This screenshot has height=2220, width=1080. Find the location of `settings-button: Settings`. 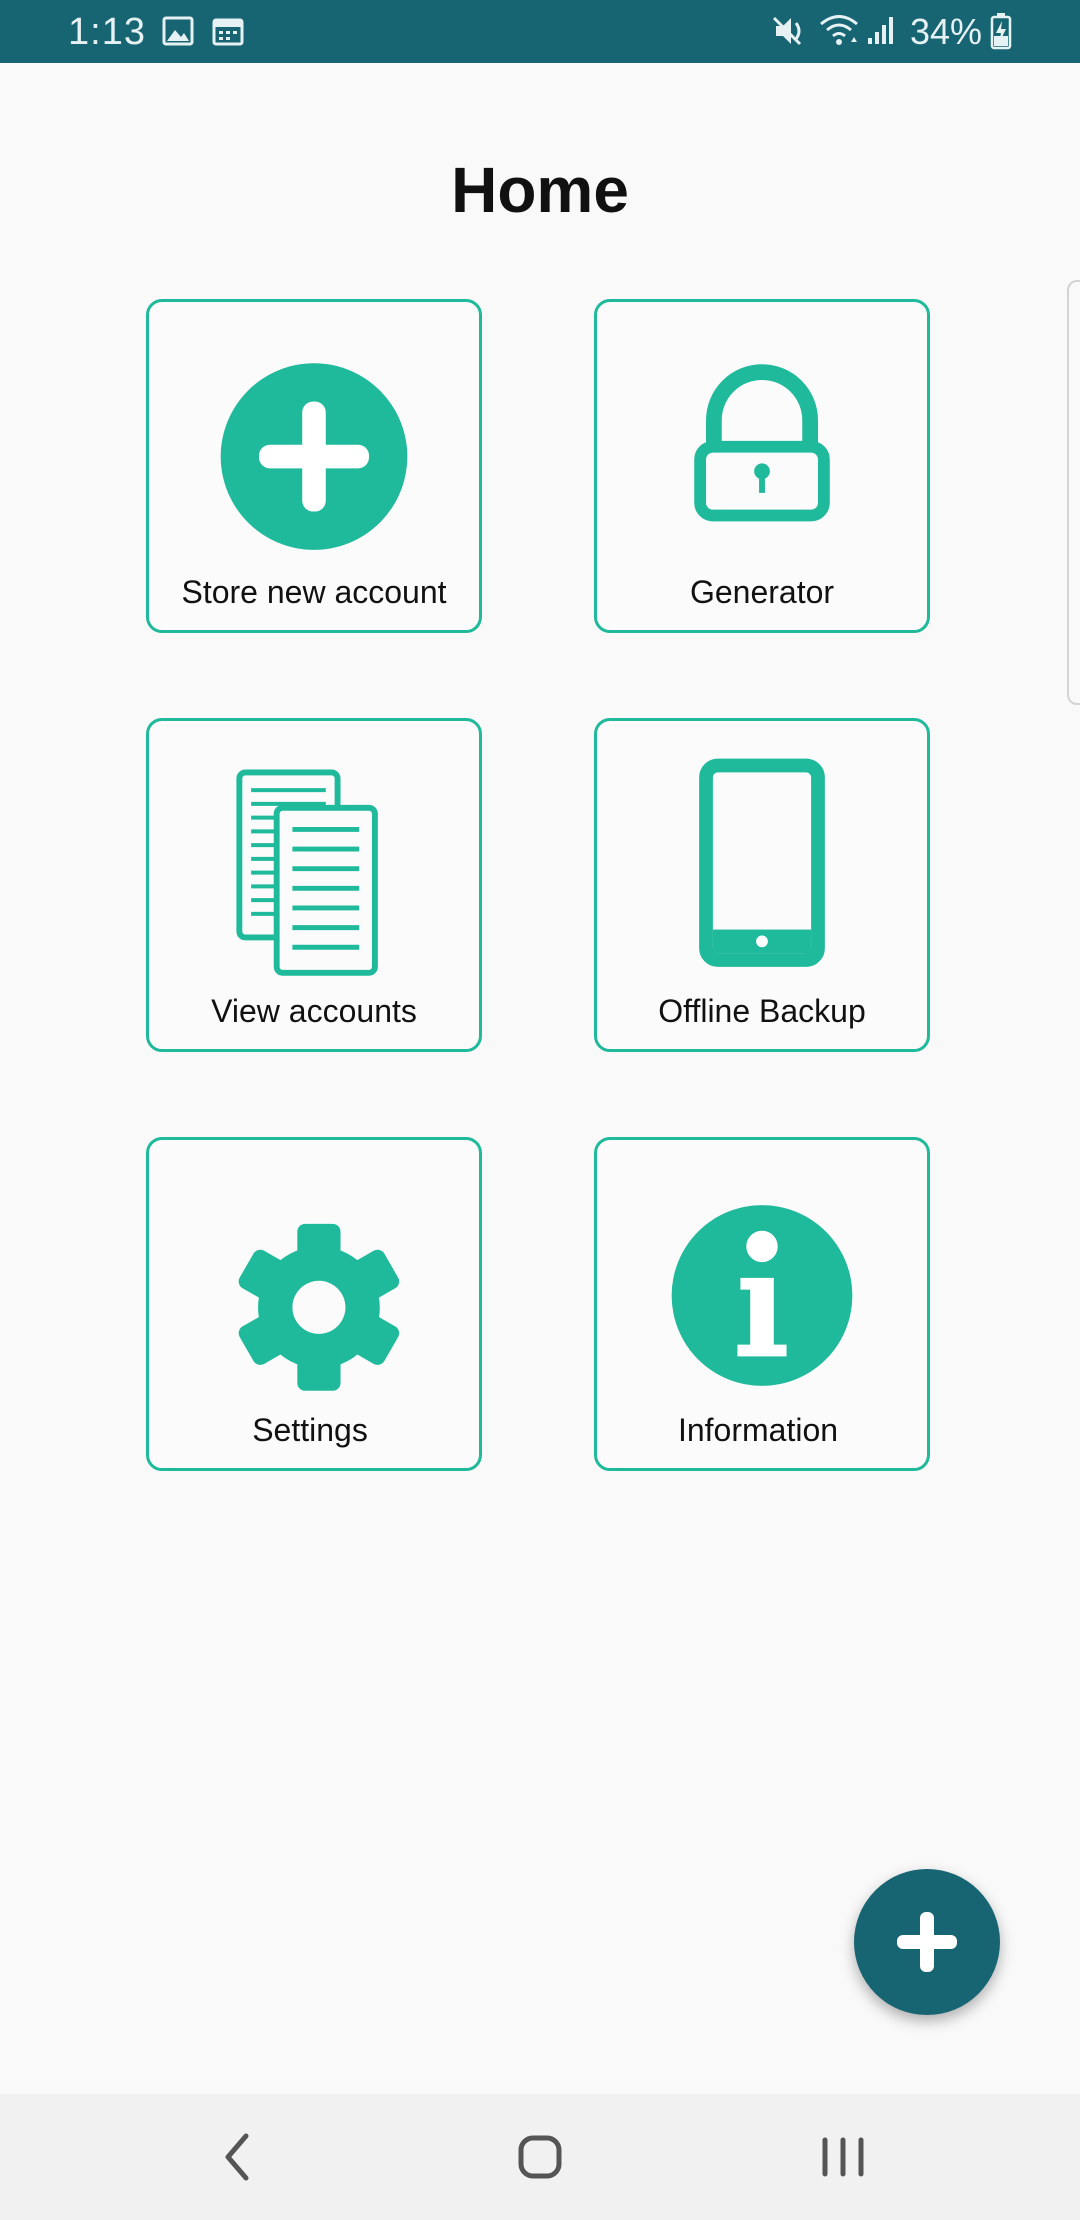

settings-button: Settings is located at coordinates (314, 1304).